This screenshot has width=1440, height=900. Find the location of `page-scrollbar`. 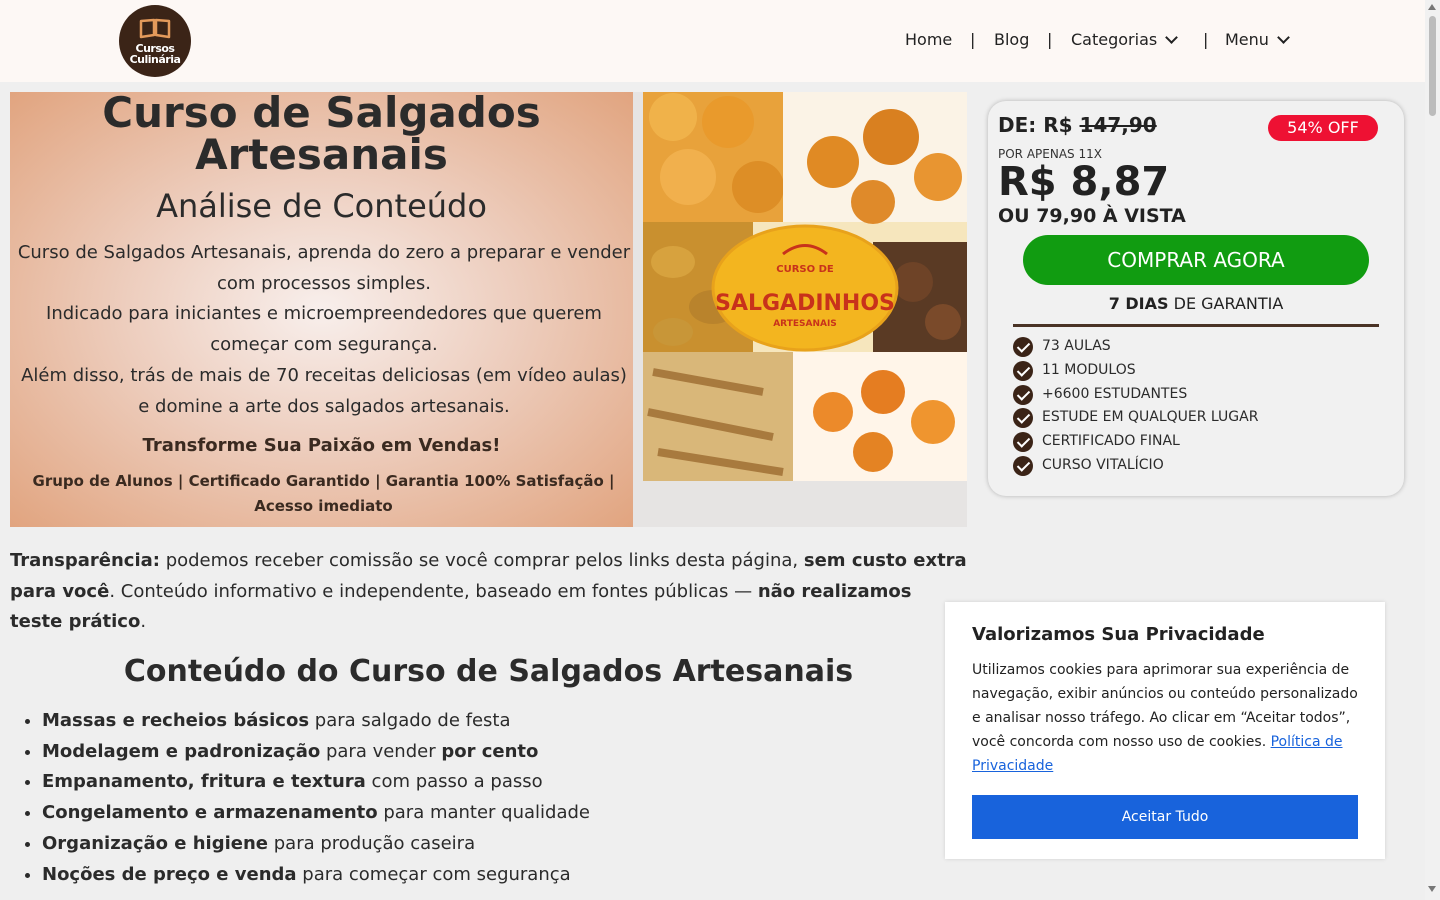

page-scrollbar is located at coordinates (1432, 450).